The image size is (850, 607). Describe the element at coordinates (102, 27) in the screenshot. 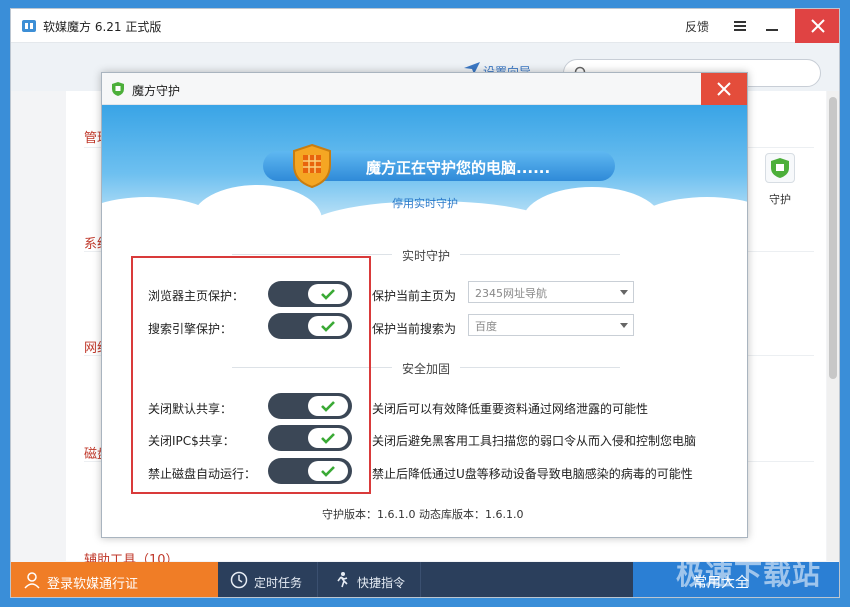

I see `app-title: 软媒魔方 6.21 正式版` at that location.